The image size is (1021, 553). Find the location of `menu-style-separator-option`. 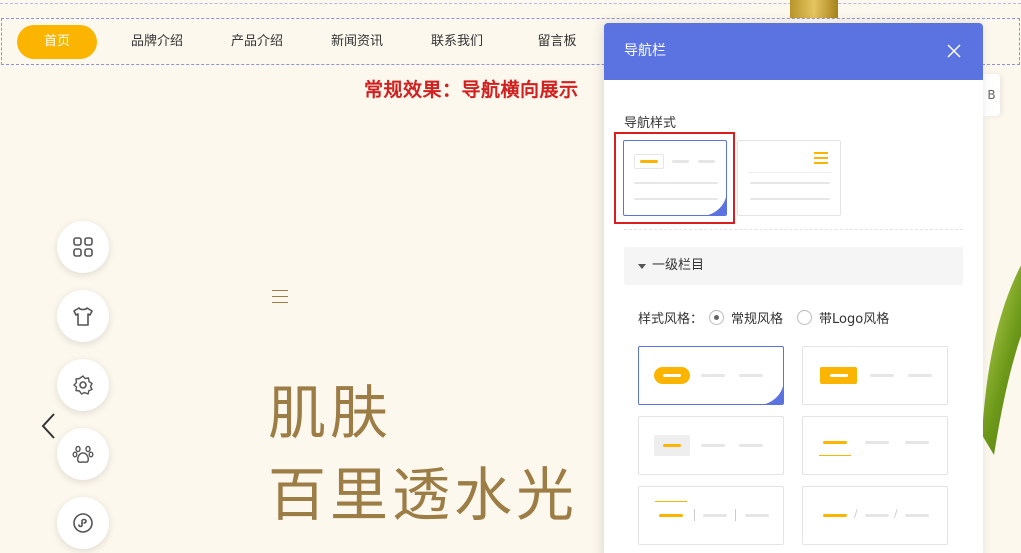

menu-style-separator-option is located at coordinates (711, 515).